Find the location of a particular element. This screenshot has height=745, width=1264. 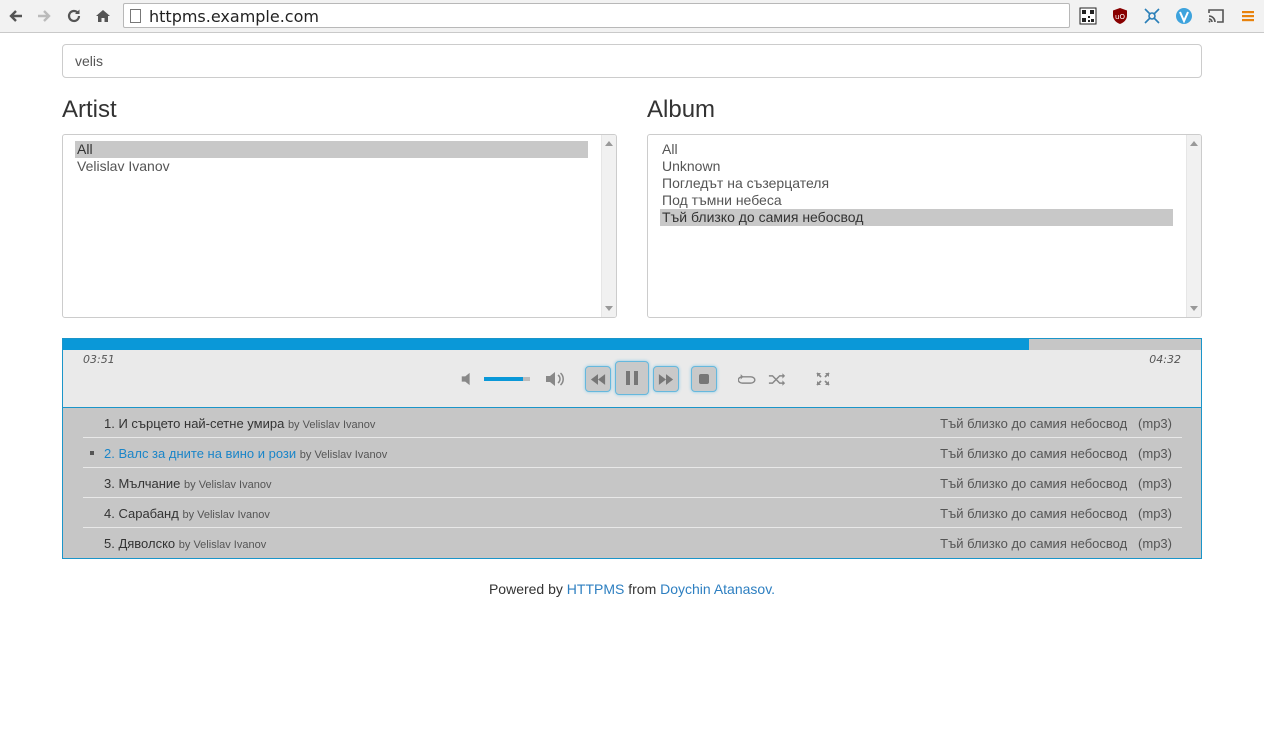

footer-middle: from is located at coordinates (642, 589).